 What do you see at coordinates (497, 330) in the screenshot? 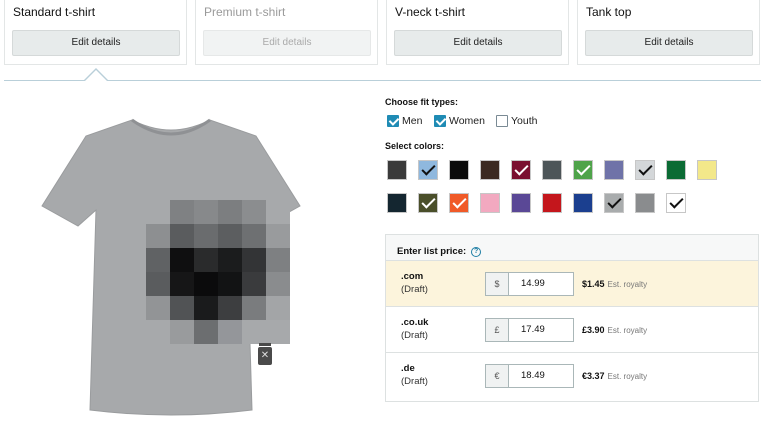
I see `currency-symbol: £` at bounding box center [497, 330].